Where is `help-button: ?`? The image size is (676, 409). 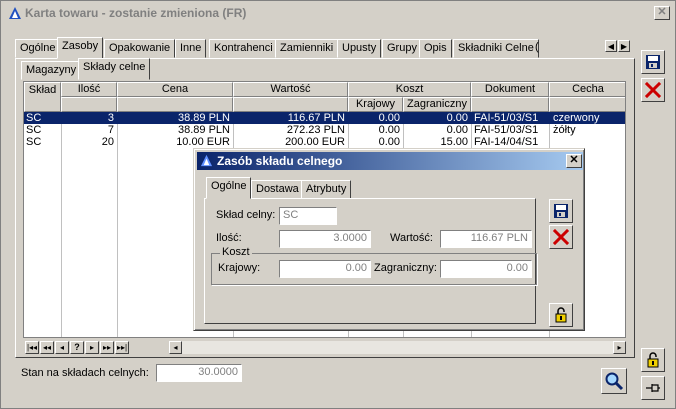 help-button: ? is located at coordinates (77, 347).